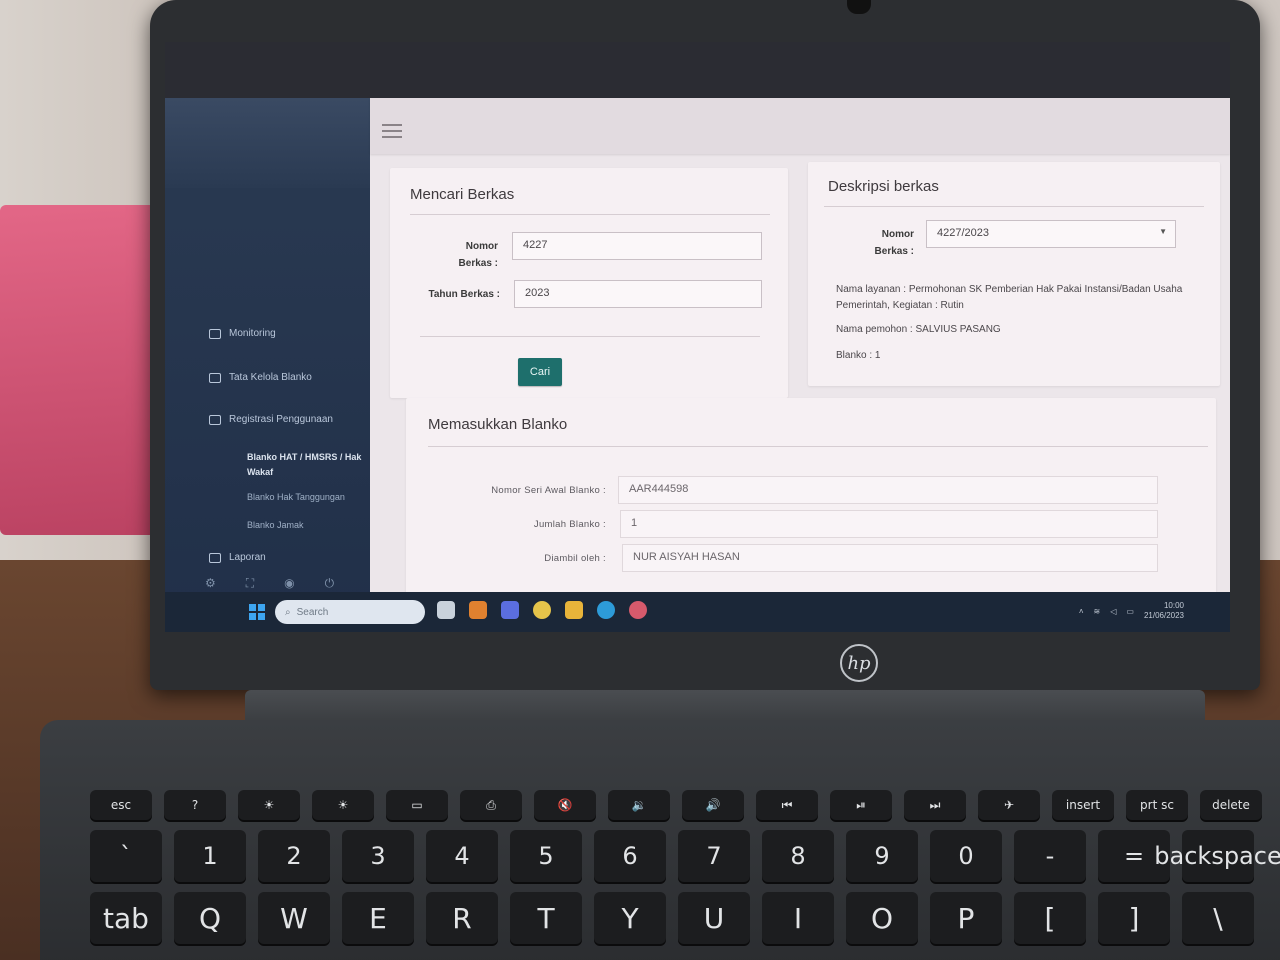 This screenshot has width=1280, height=960. I want to click on sidebar-item-laporan: Laporan ▾, so click(299, 557).